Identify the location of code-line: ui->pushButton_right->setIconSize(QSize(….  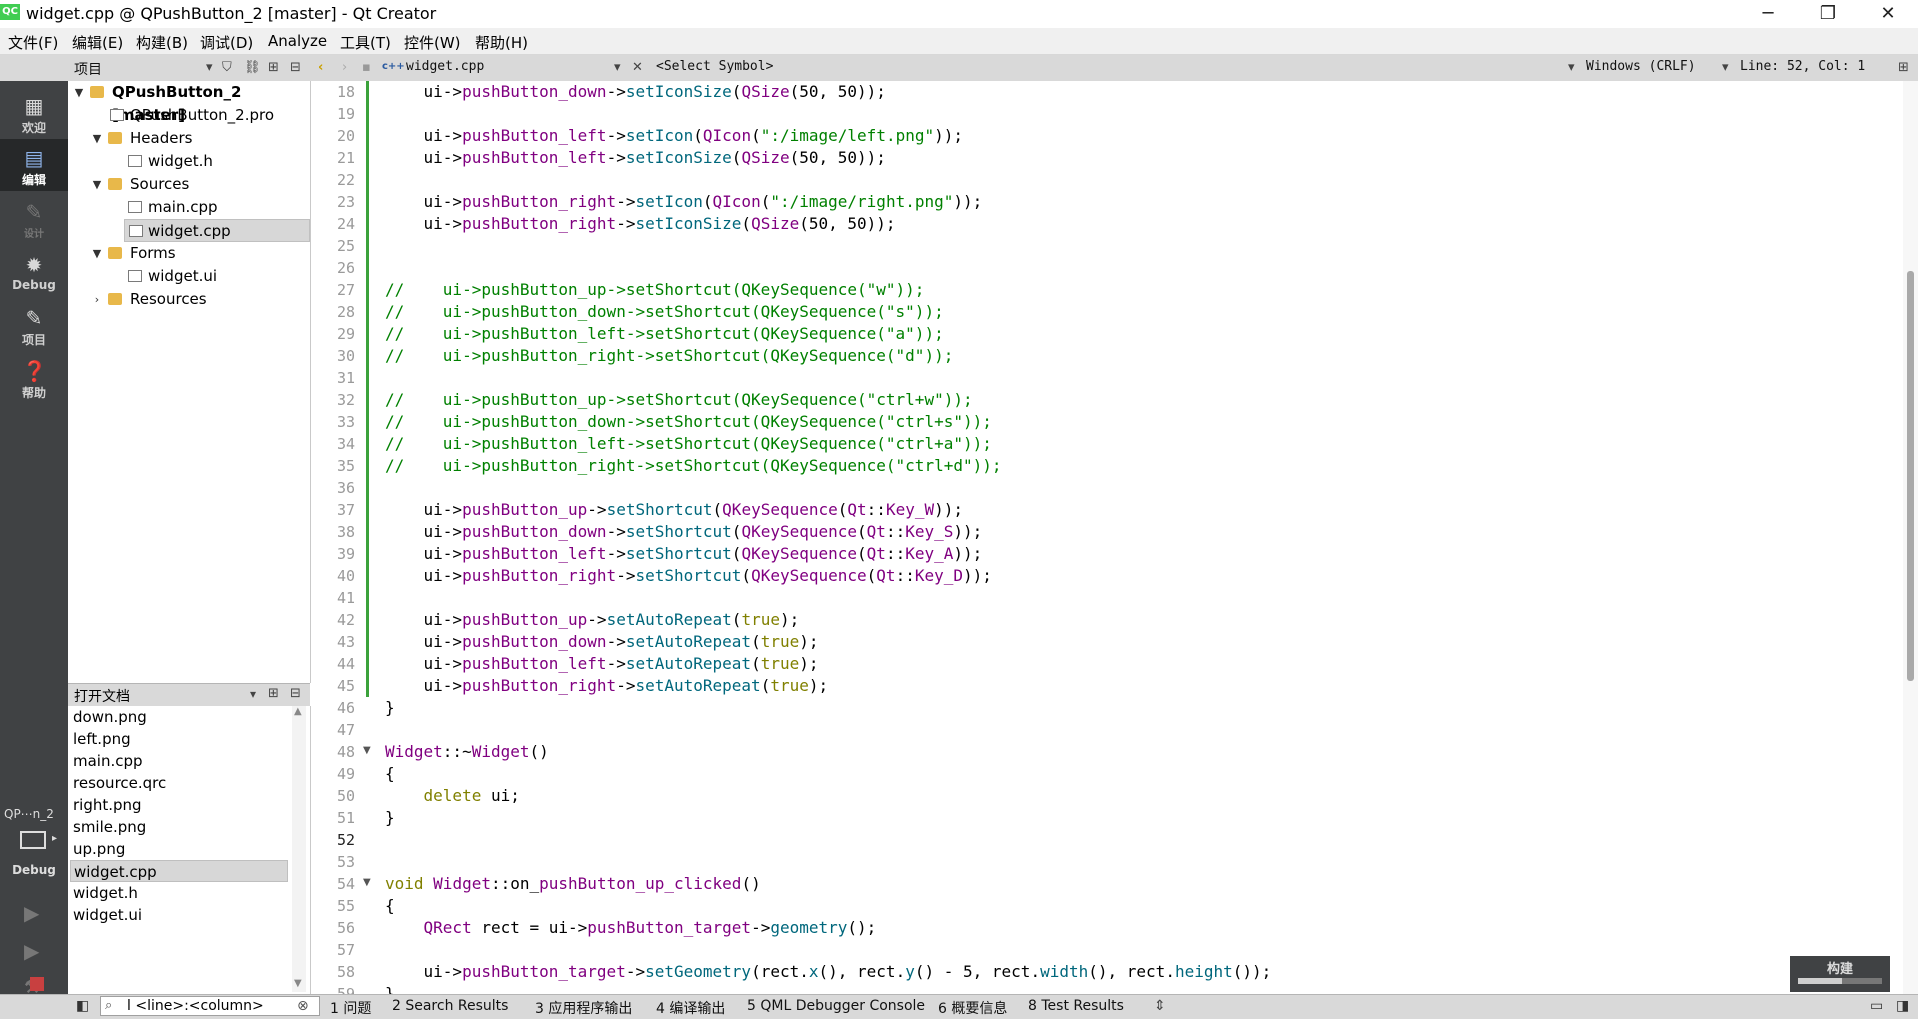
(640, 224).